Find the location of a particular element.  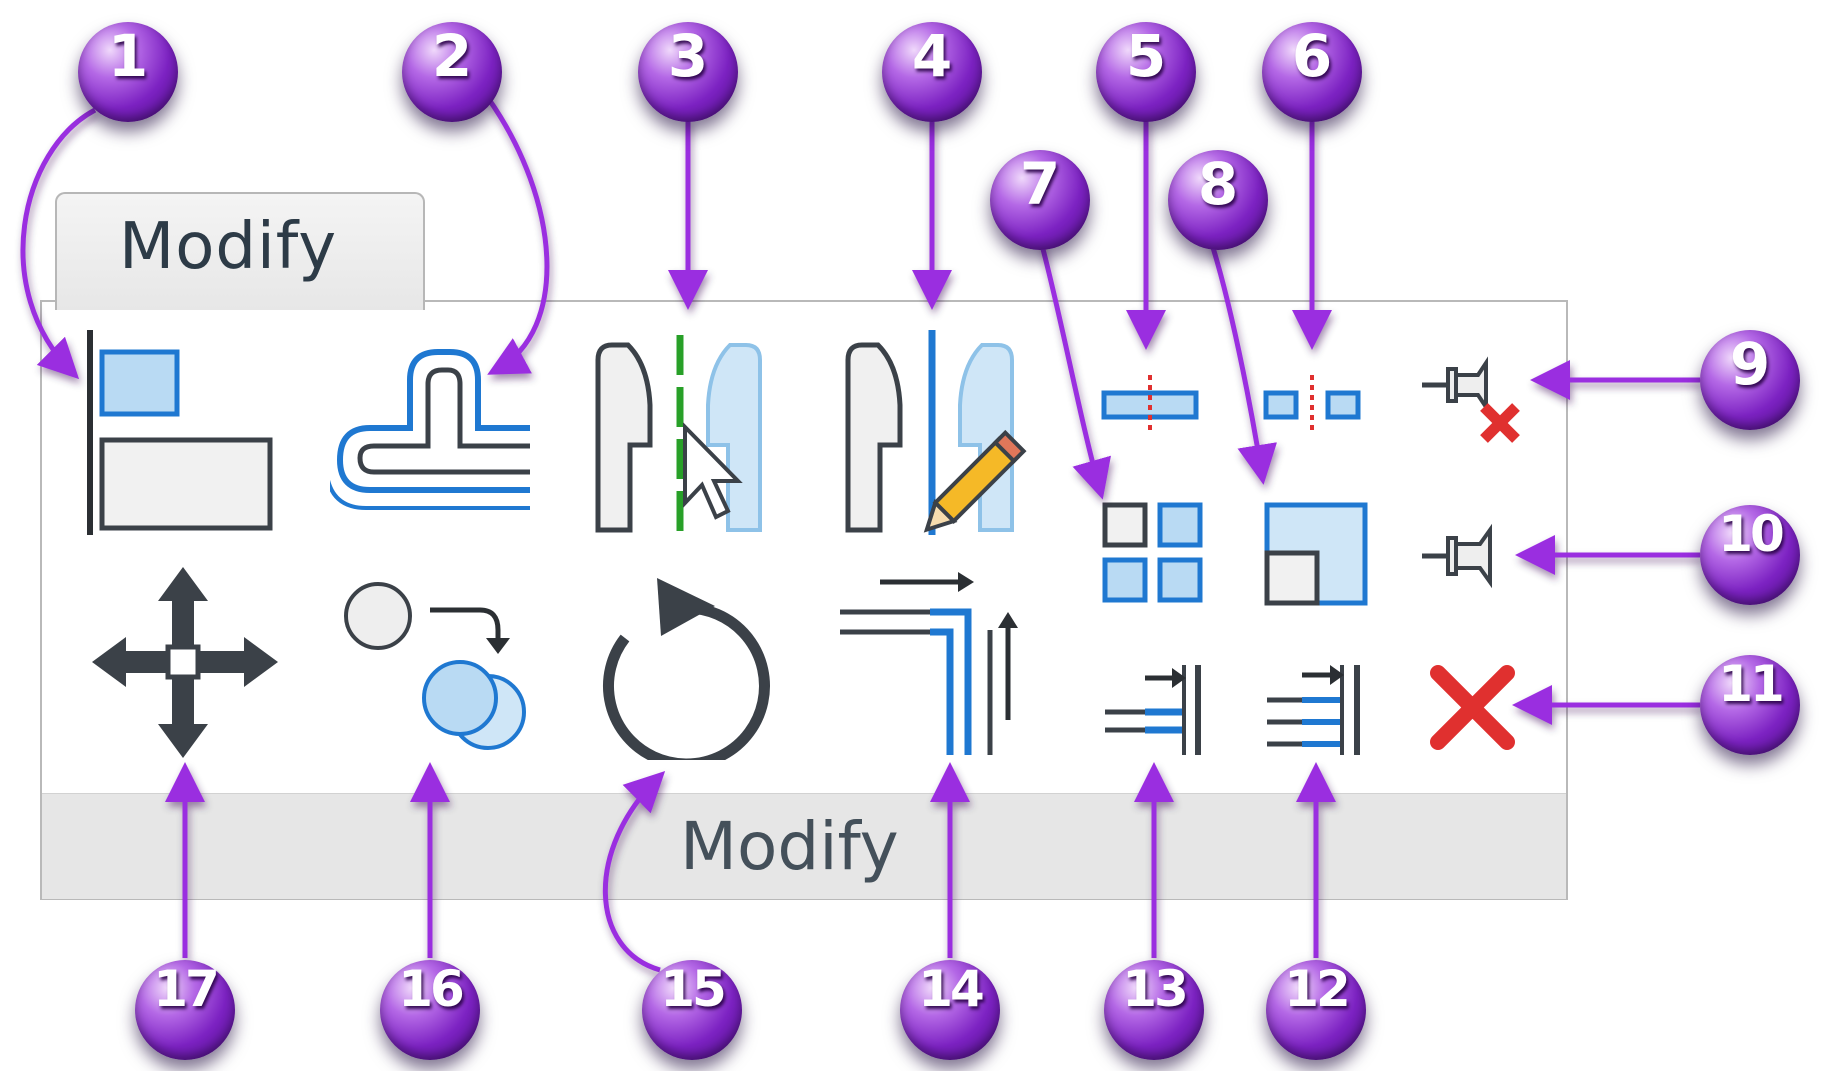

split-with-gap-button is located at coordinates (1312, 405).